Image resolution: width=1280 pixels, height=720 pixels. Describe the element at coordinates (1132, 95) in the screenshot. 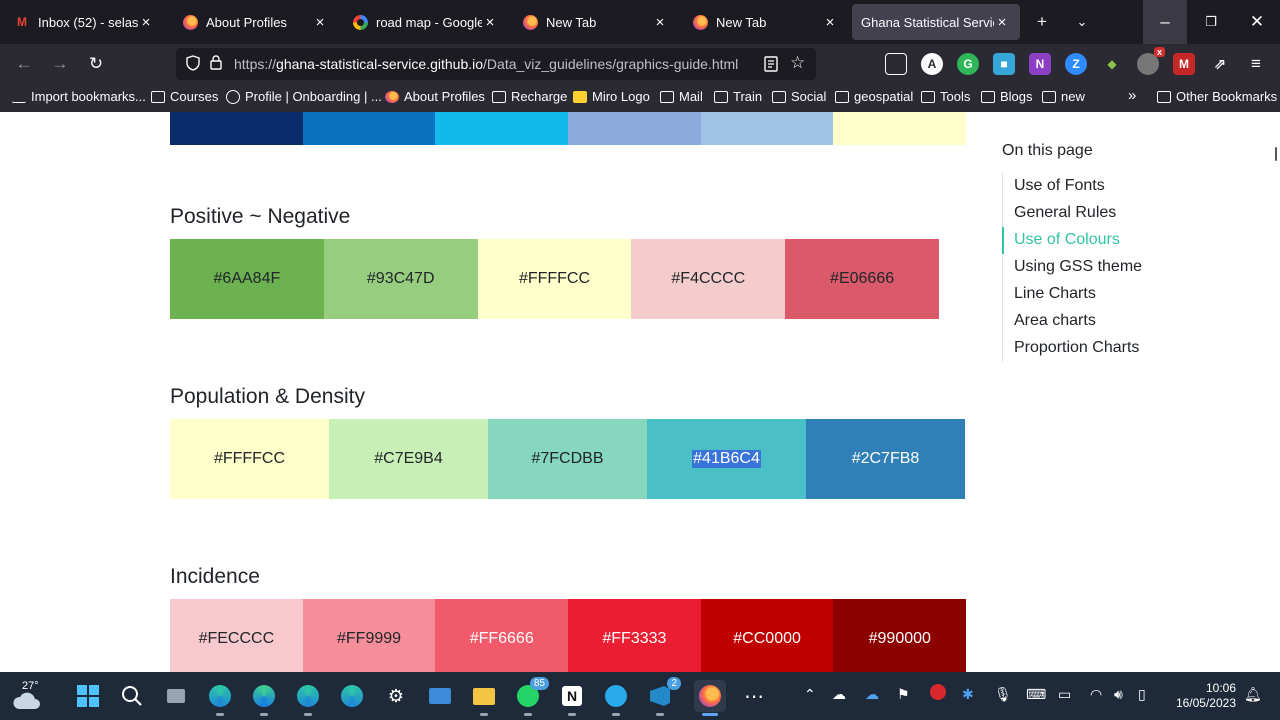

I see `more-bookmarks-chevron-icon: »` at that location.